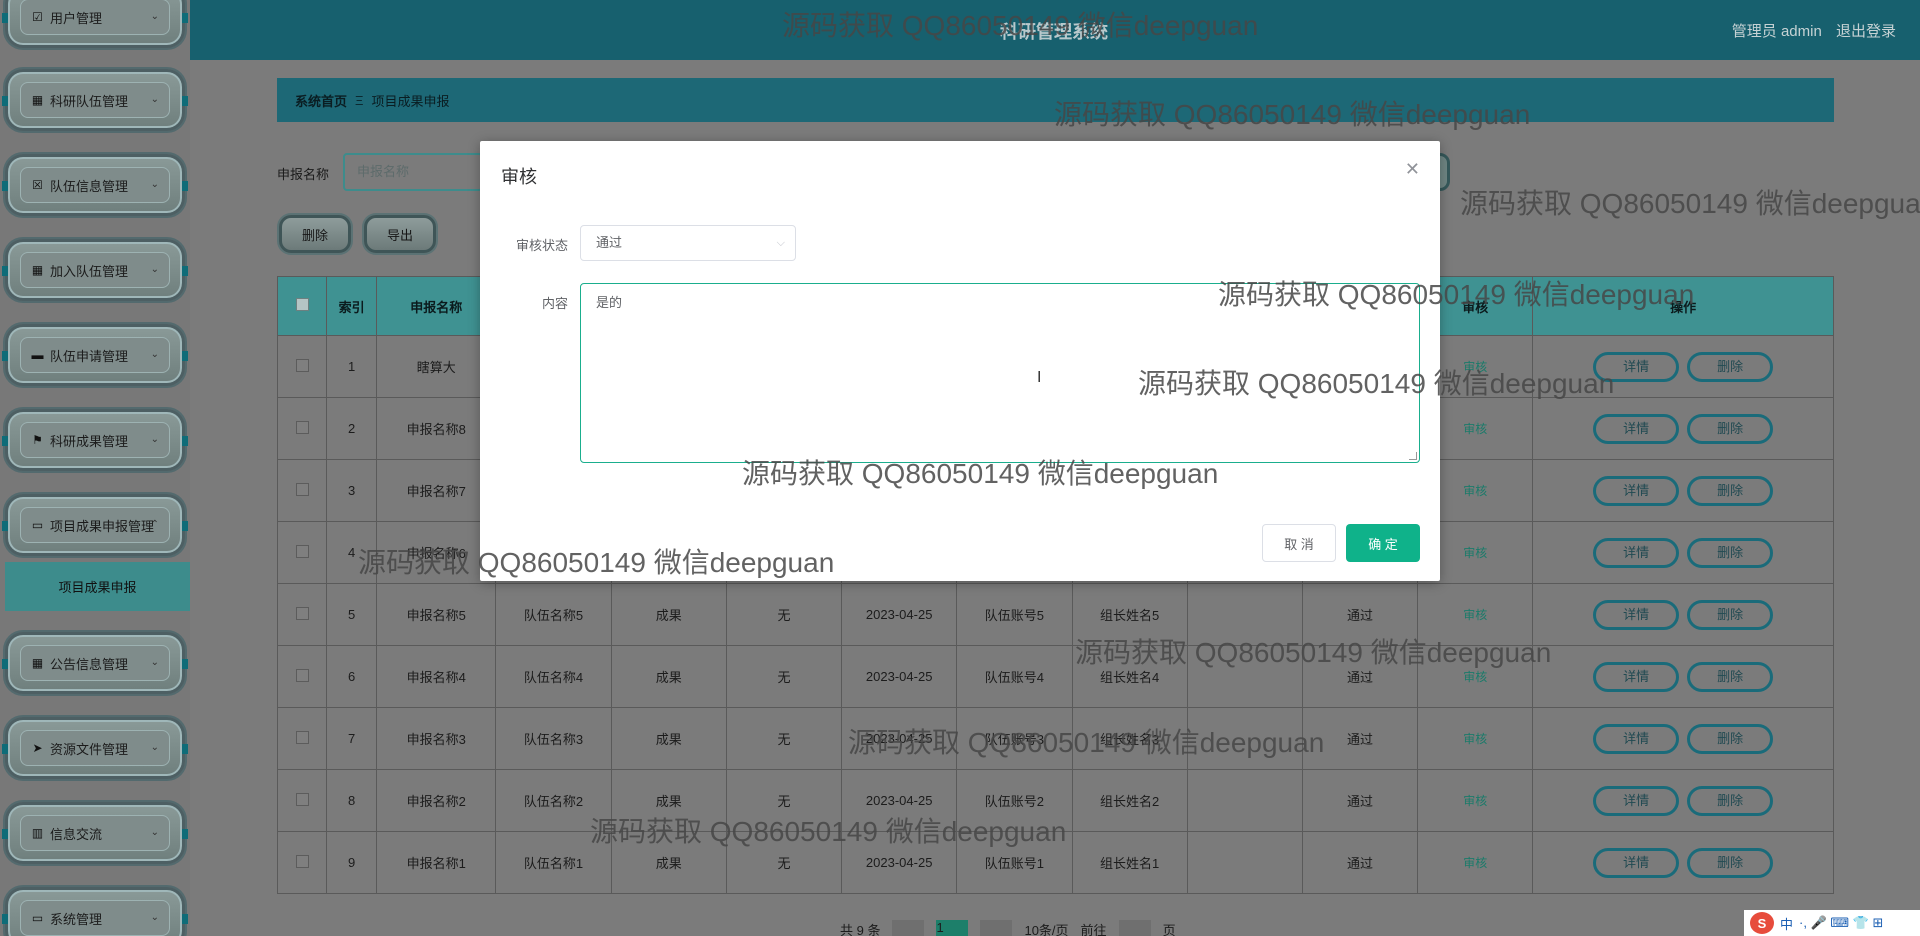 This screenshot has width=1920, height=936. What do you see at coordinates (89, 749) in the screenshot?
I see `sidebar-item-label: 资源文件管理` at bounding box center [89, 749].